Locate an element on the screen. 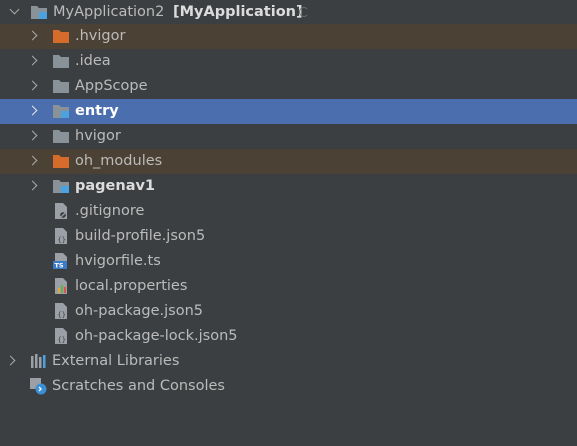 Image resolution: width=577 pixels, height=446 pixels. tree-item-label: hvigor is located at coordinates (98, 136).